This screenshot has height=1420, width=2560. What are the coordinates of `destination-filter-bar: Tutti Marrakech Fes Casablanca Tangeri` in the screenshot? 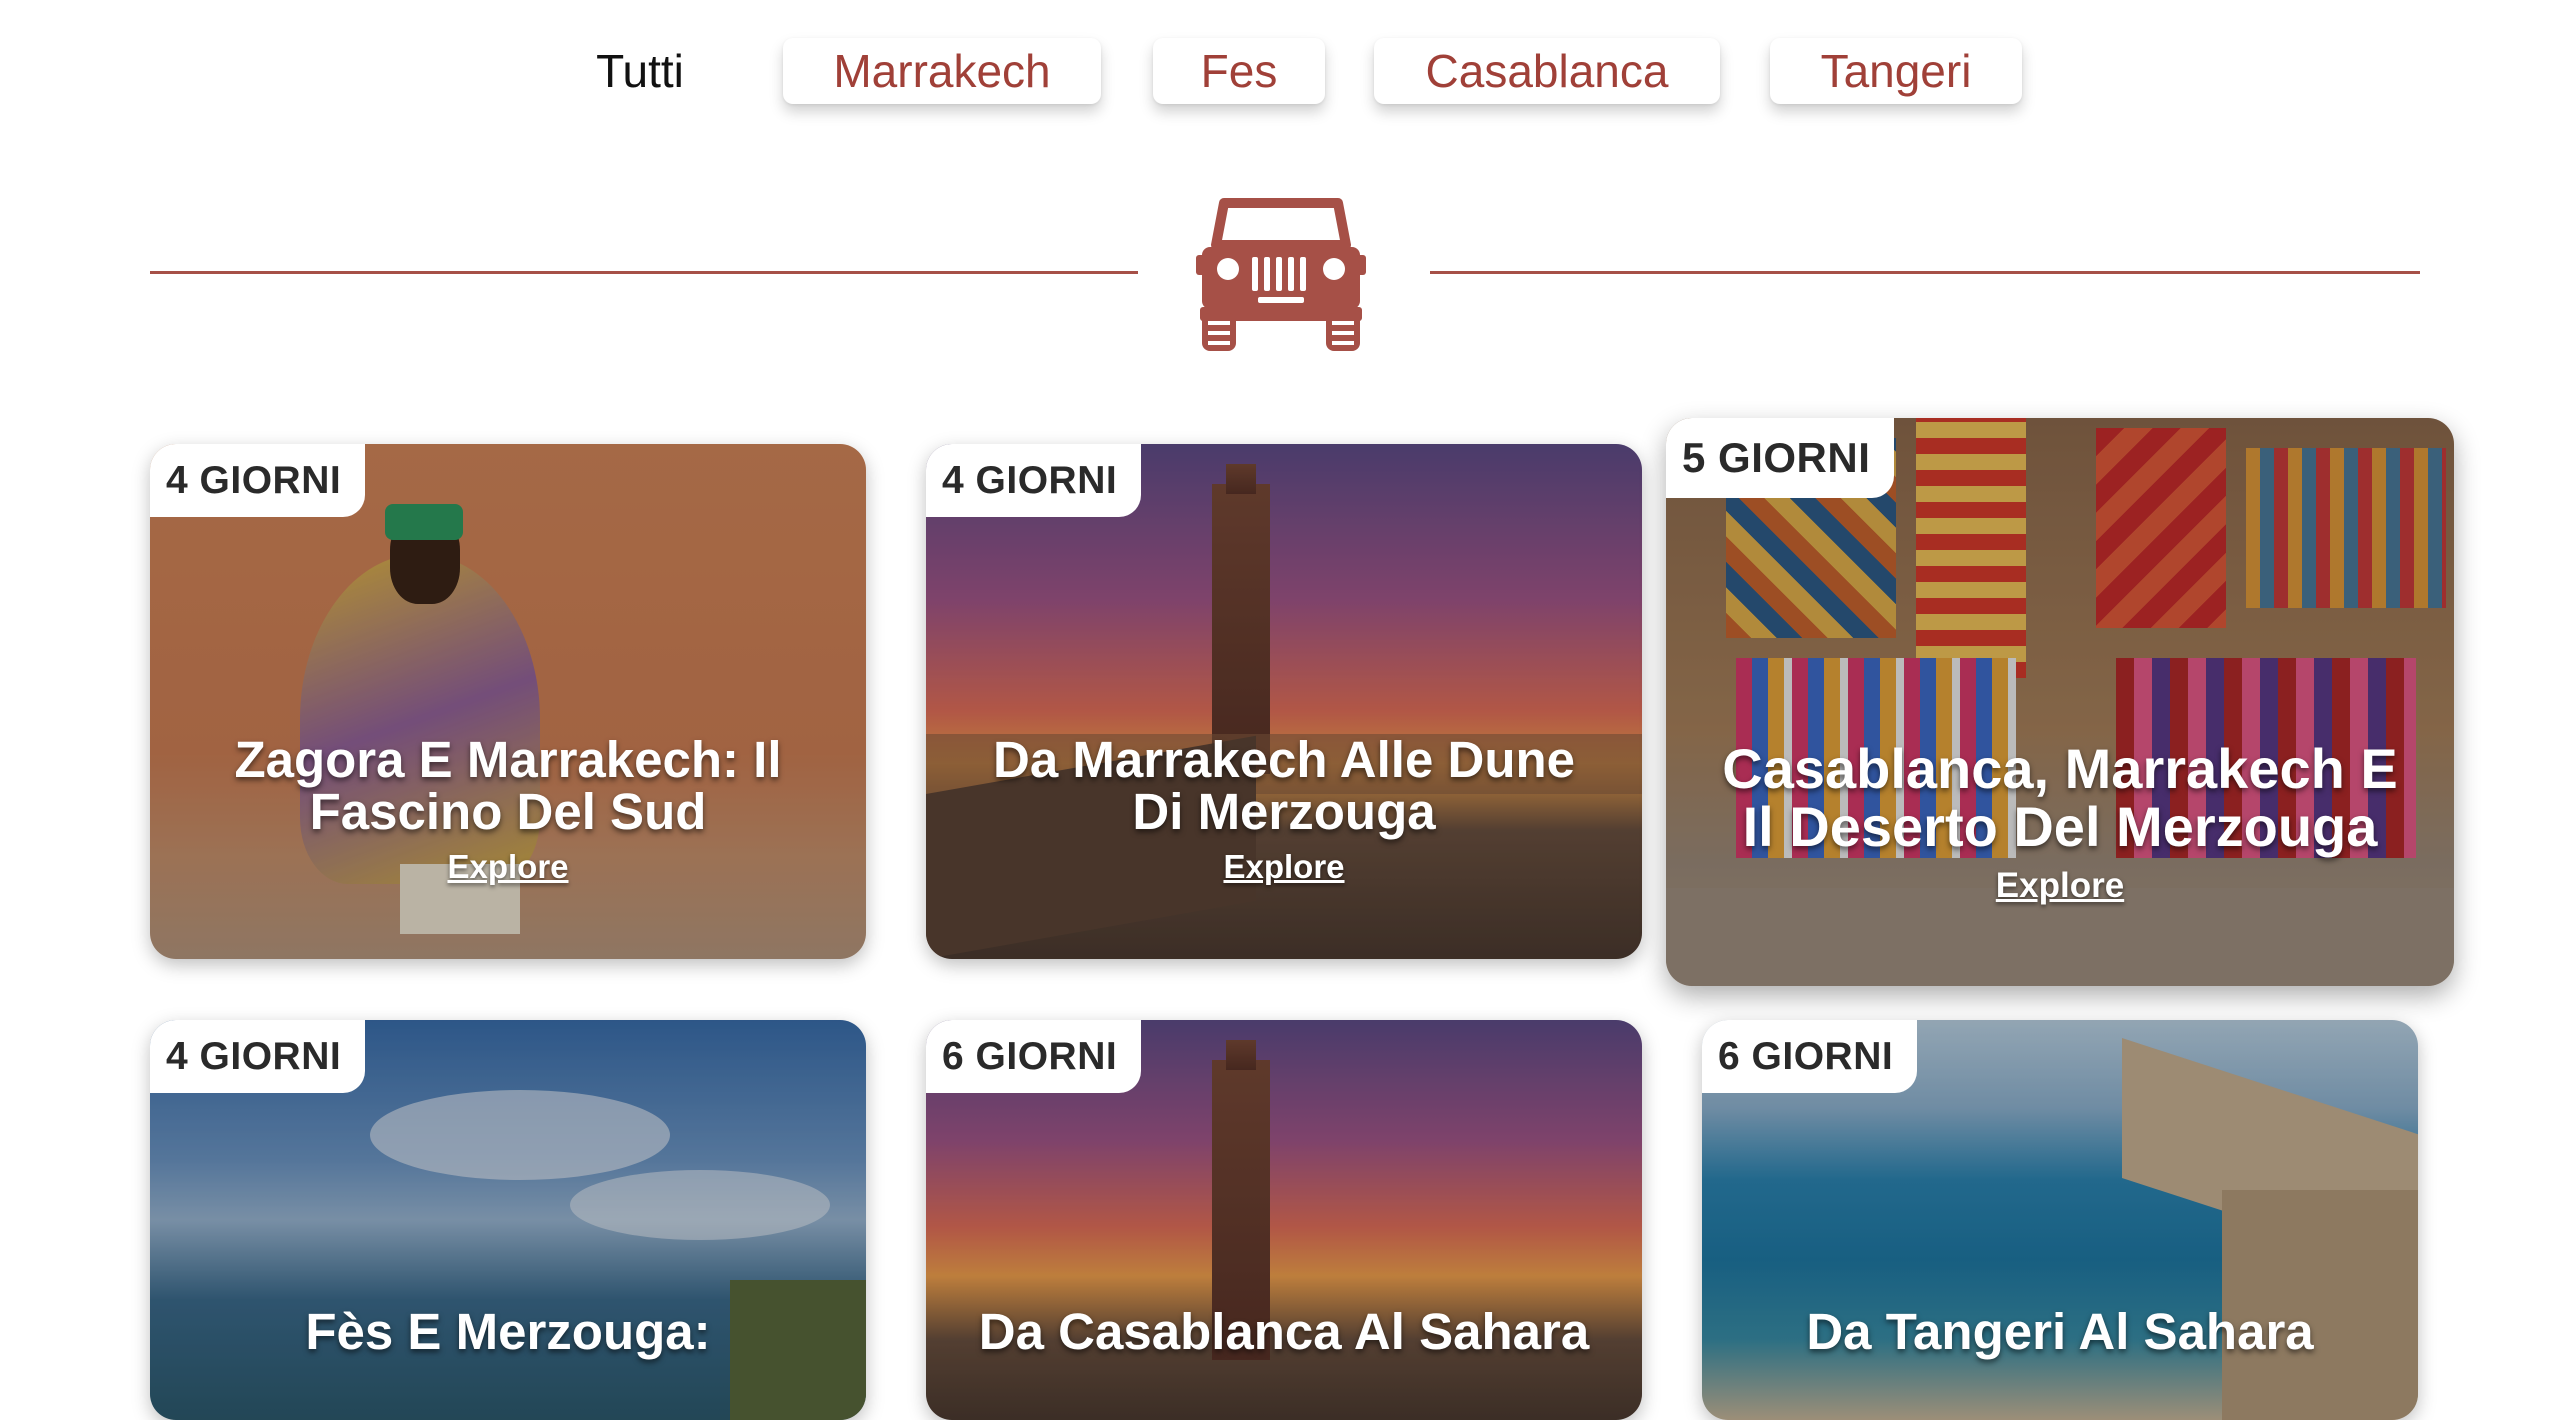 It's located at (1280, 70).